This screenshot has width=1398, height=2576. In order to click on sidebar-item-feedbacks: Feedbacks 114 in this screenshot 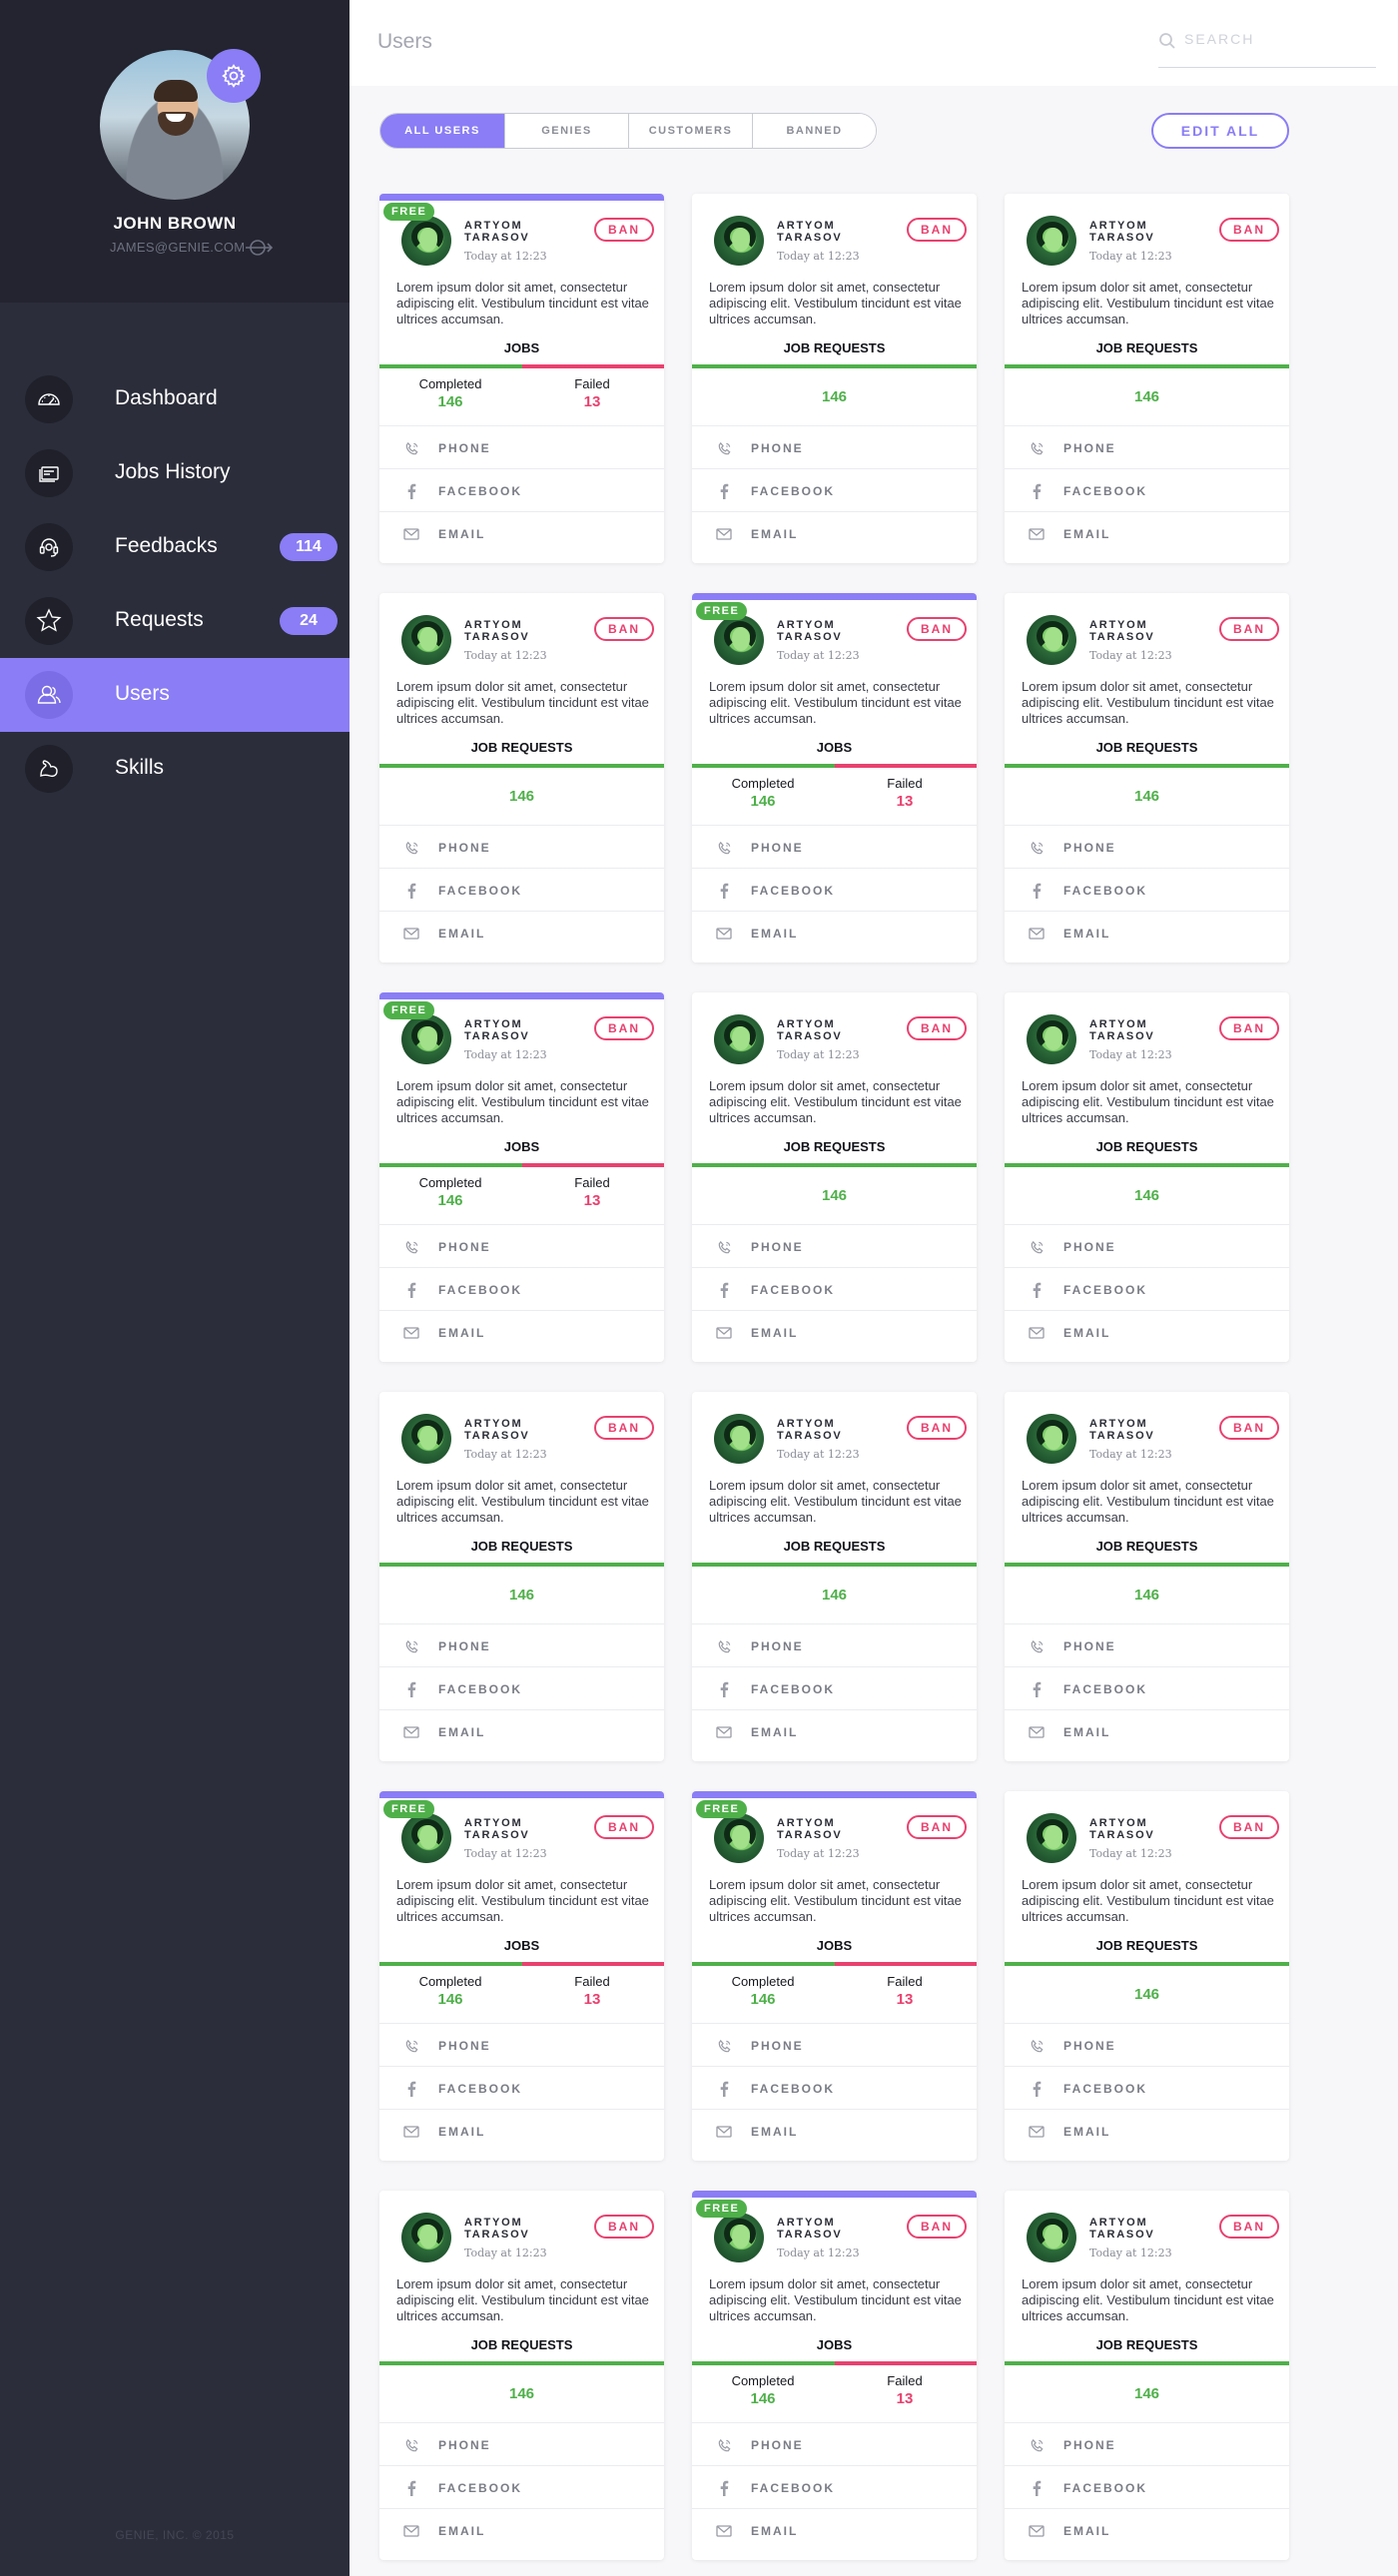, I will do `click(175, 547)`.